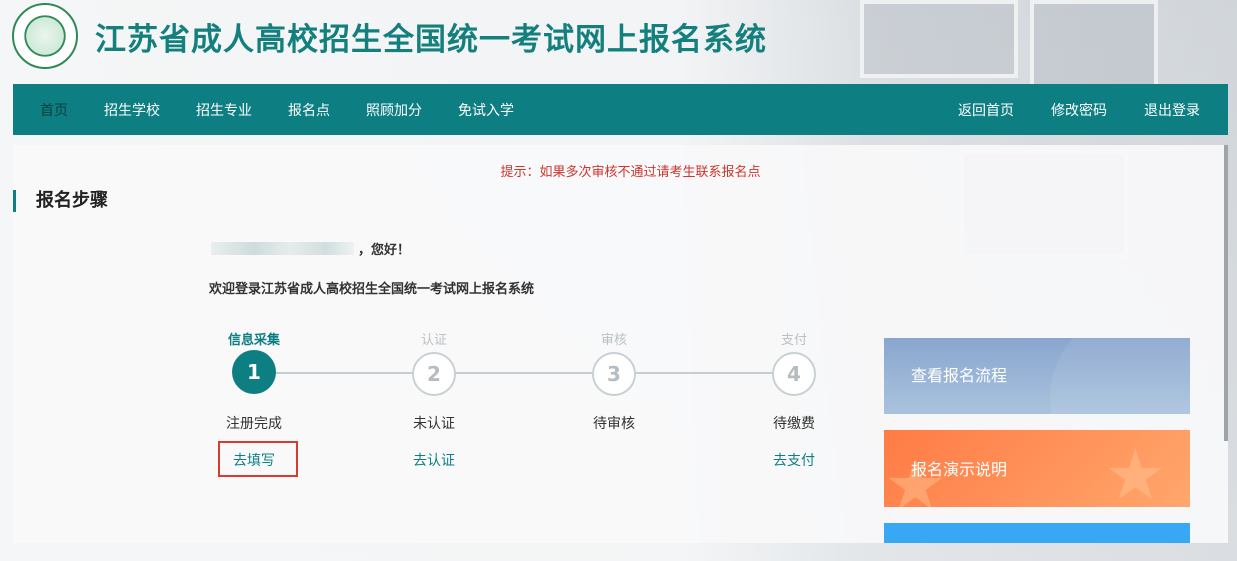  Describe the element at coordinates (486, 110) in the screenshot. I see `nav-exam-exemption: 免试入学` at that location.